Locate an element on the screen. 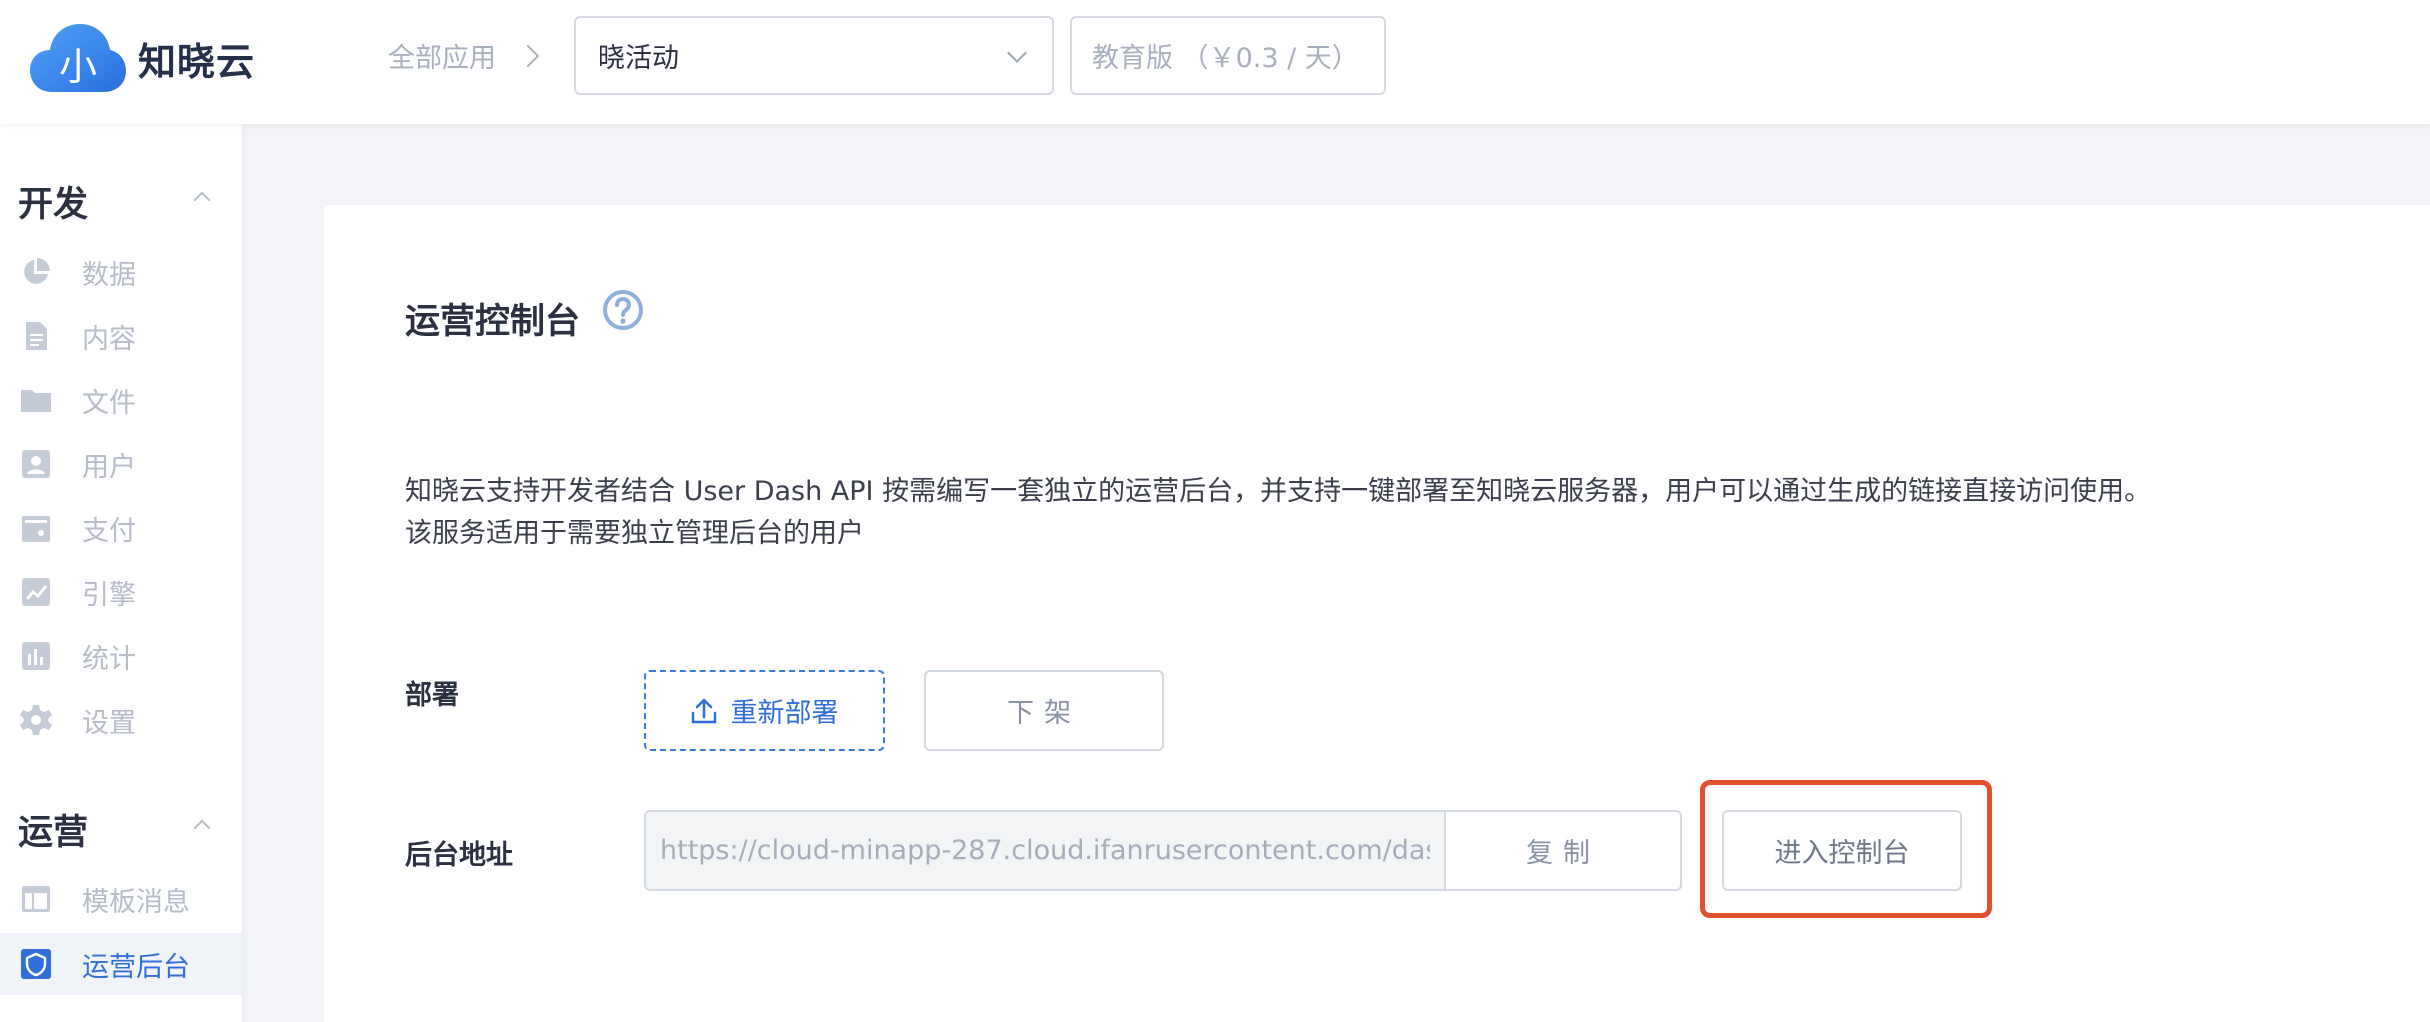 The height and width of the screenshot is (1022, 2430). backend-url-input is located at coordinates (1046, 850).